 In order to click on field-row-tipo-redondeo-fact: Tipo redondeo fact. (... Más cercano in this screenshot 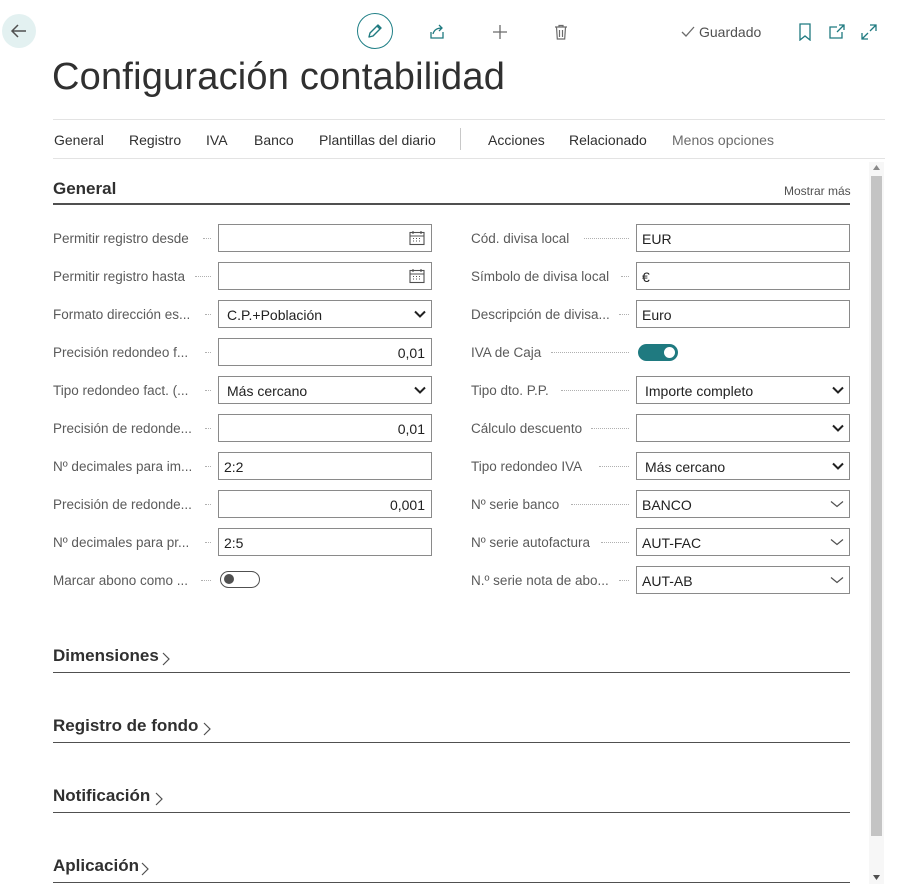, I will do `click(242, 391)`.